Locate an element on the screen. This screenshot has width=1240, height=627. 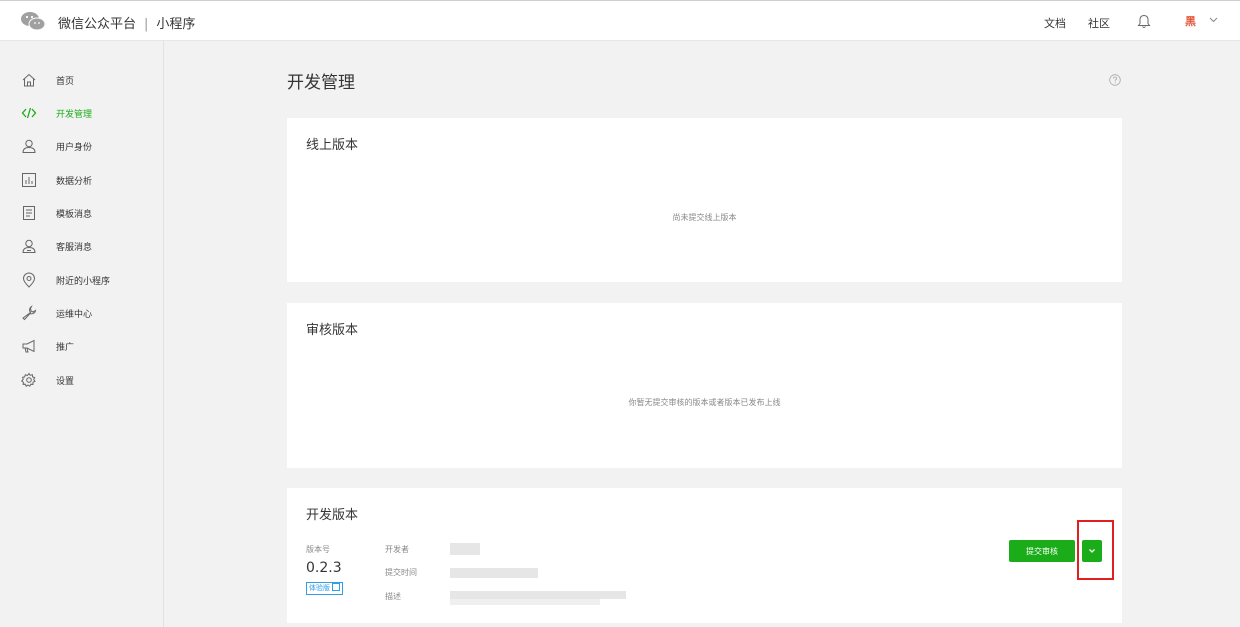
submit-review-button: 提交审核 is located at coordinates (1042, 551).